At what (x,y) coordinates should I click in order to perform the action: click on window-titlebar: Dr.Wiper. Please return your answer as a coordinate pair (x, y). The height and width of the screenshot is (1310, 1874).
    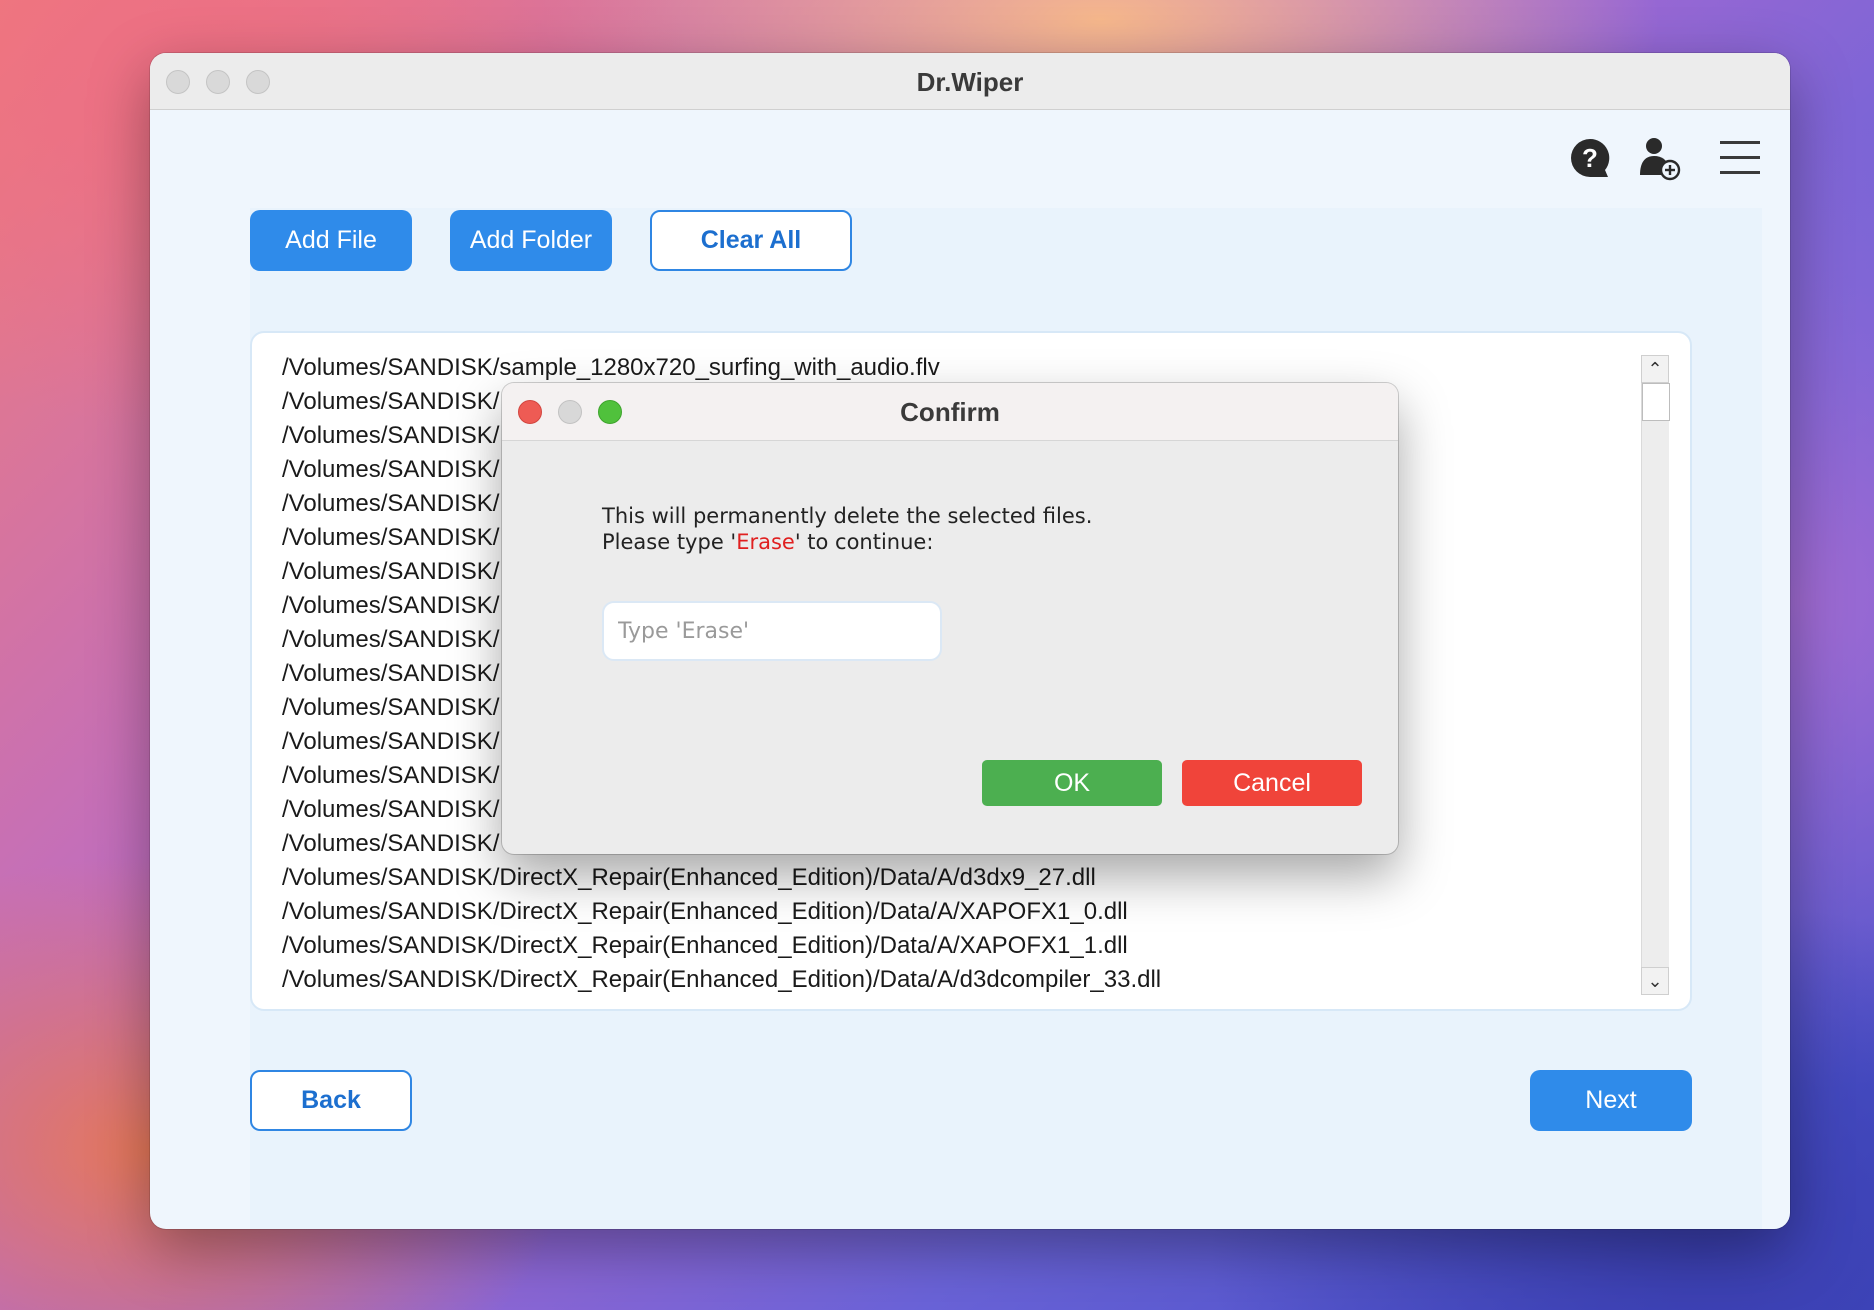
    Looking at the image, I should click on (970, 81).